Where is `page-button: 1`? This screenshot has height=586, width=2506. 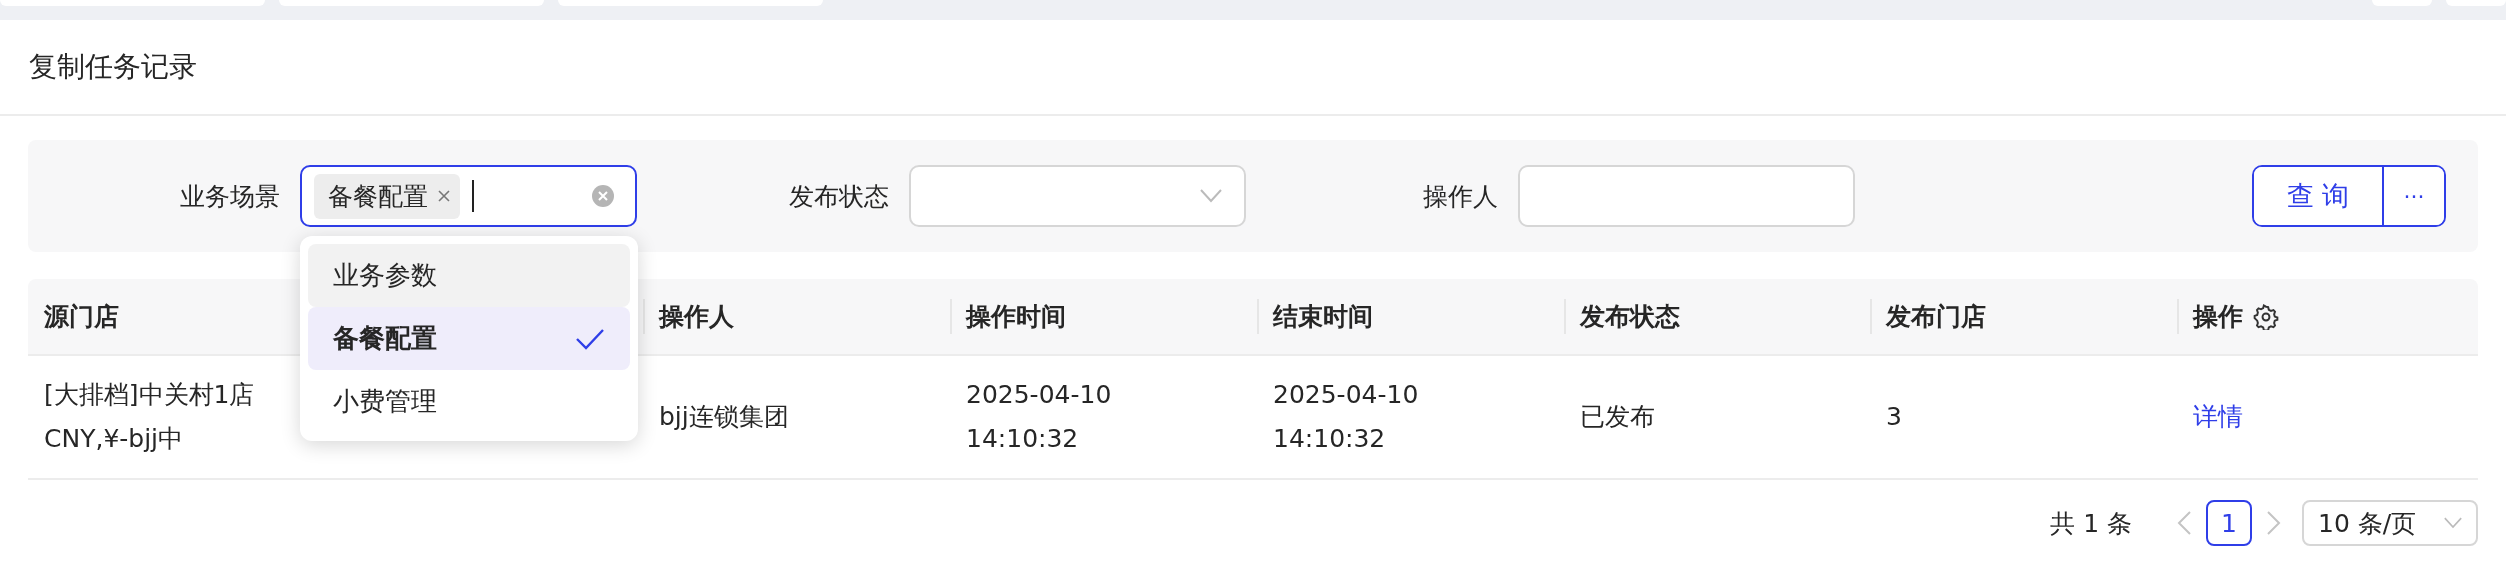 page-button: 1 is located at coordinates (2229, 523).